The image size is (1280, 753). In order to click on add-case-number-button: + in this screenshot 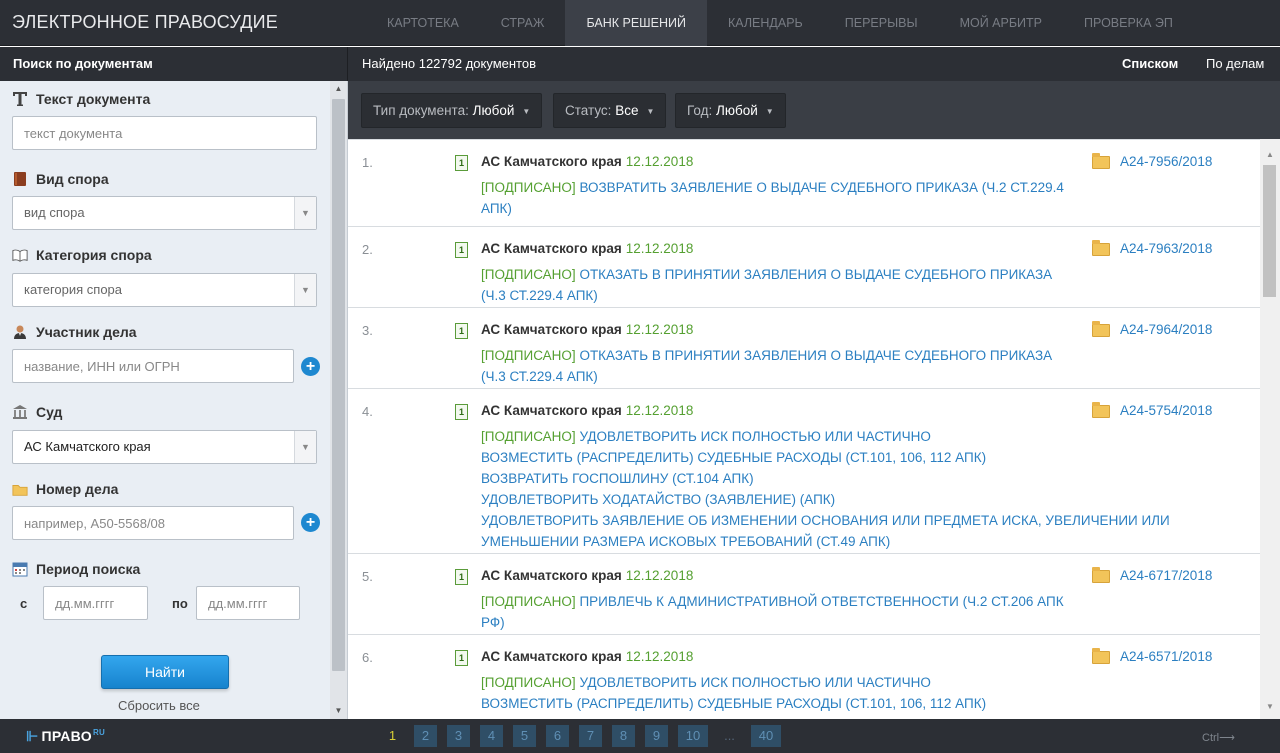, I will do `click(310, 522)`.